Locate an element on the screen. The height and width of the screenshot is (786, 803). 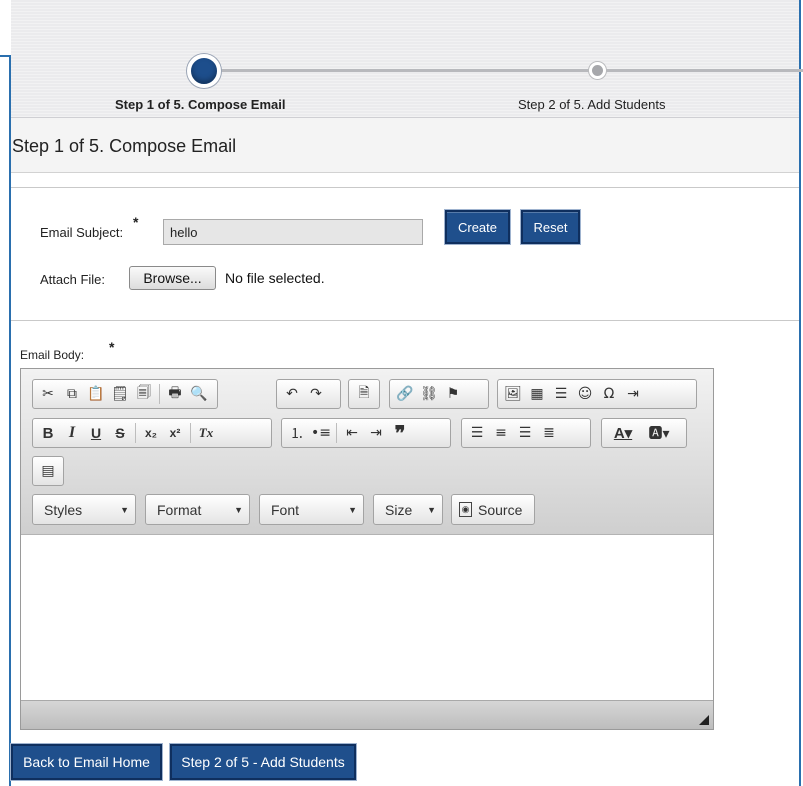
attach-file-label: Attach File: is located at coordinates (73, 279).